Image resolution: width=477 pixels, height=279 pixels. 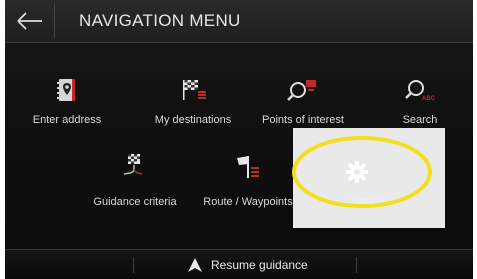 What do you see at coordinates (67, 120) in the screenshot?
I see `tile-label: Enter address` at bounding box center [67, 120].